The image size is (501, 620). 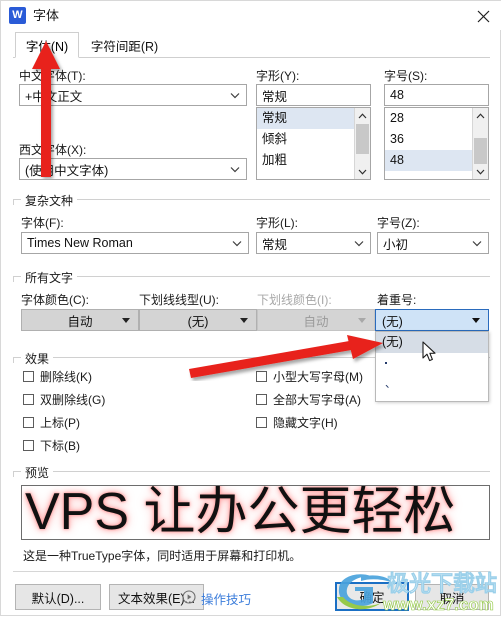 I want to click on checkbox-all-caps: 全部大写字母(A), so click(x=308, y=399).